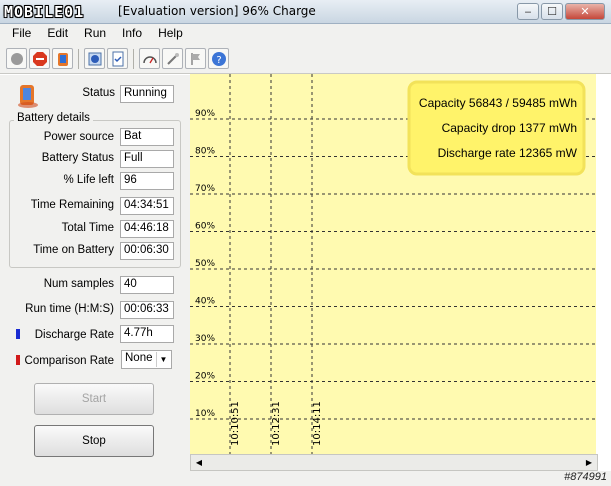  I want to click on run-time-label: Run time (H:M:S), so click(69, 309).